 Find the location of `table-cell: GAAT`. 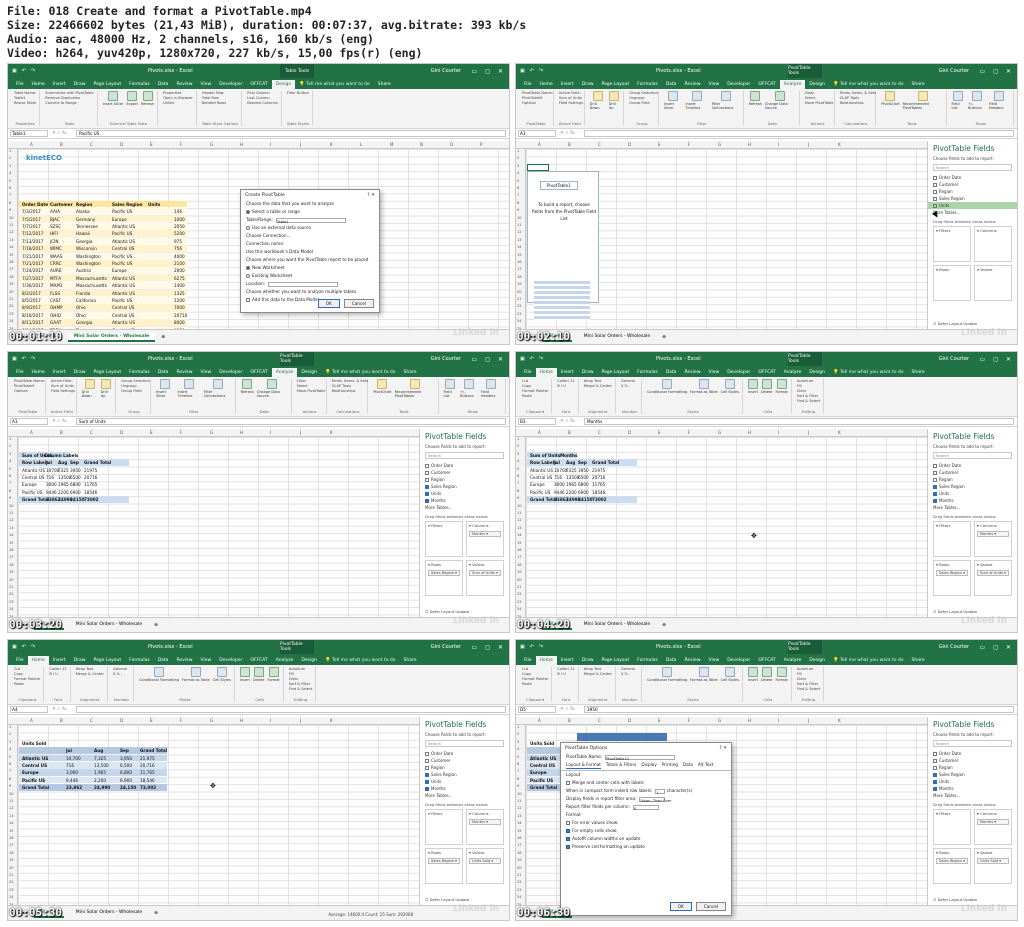

table-cell: GAAT is located at coordinates (55, 322).